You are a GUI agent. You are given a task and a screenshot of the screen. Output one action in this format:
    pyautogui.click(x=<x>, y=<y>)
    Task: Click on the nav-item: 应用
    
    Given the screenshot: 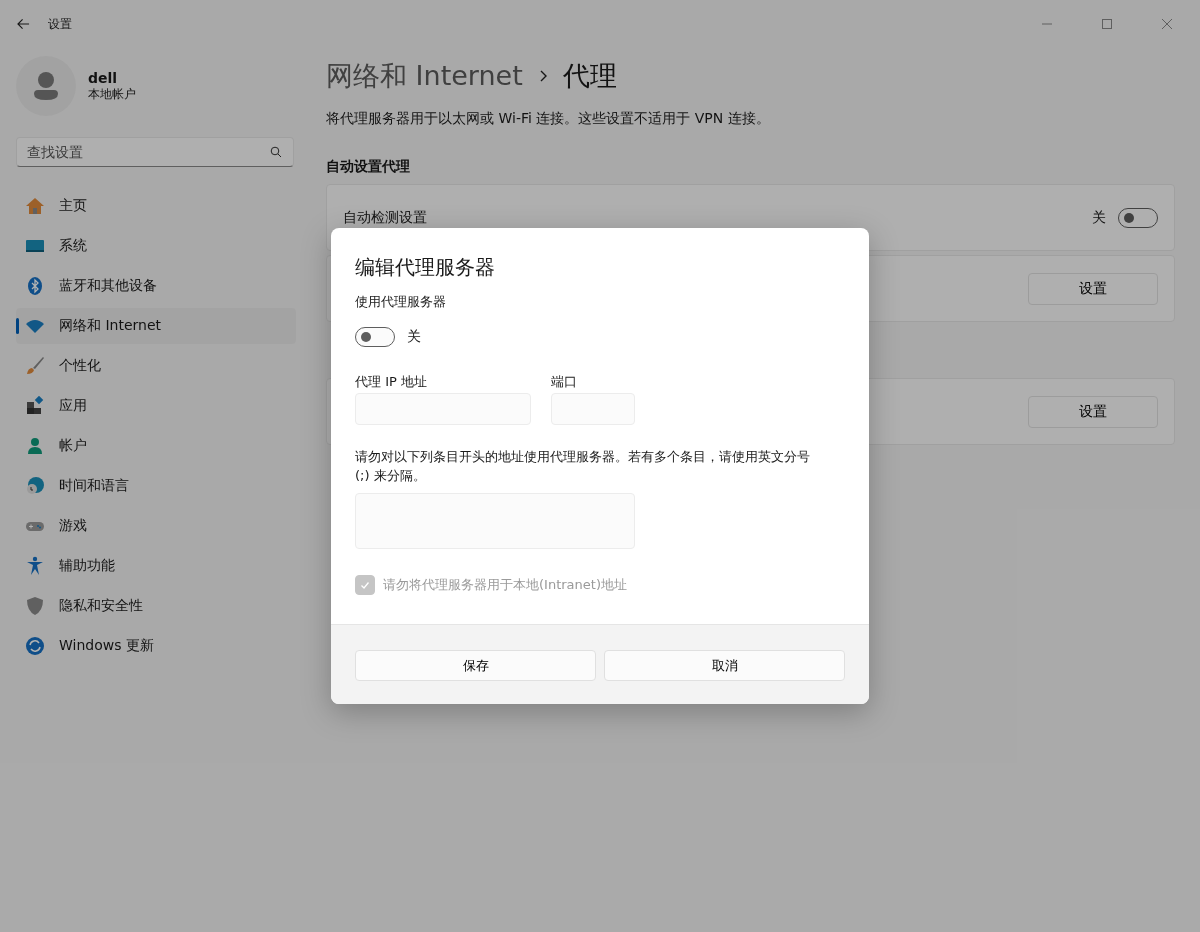 What is the action you would take?
    pyautogui.click(x=156, y=406)
    